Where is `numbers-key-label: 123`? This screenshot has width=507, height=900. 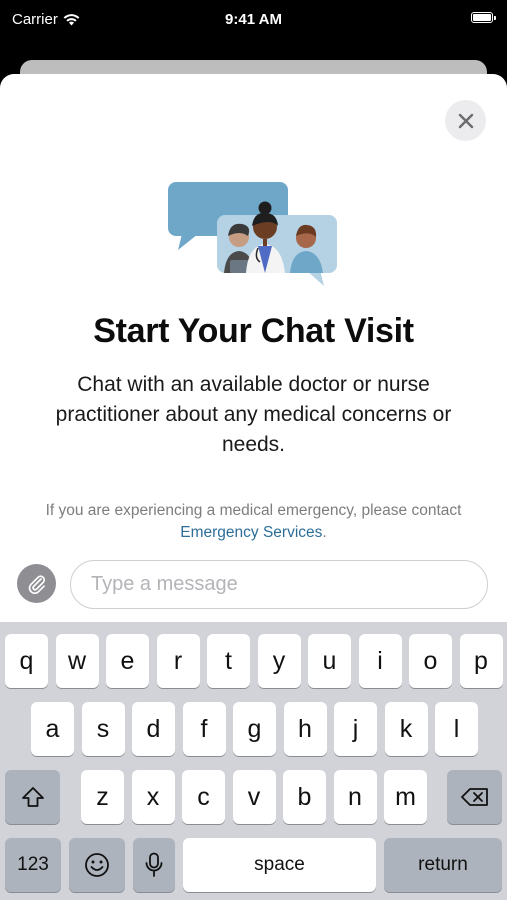
numbers-key-label: 123 is located at coordinates (33, 864).